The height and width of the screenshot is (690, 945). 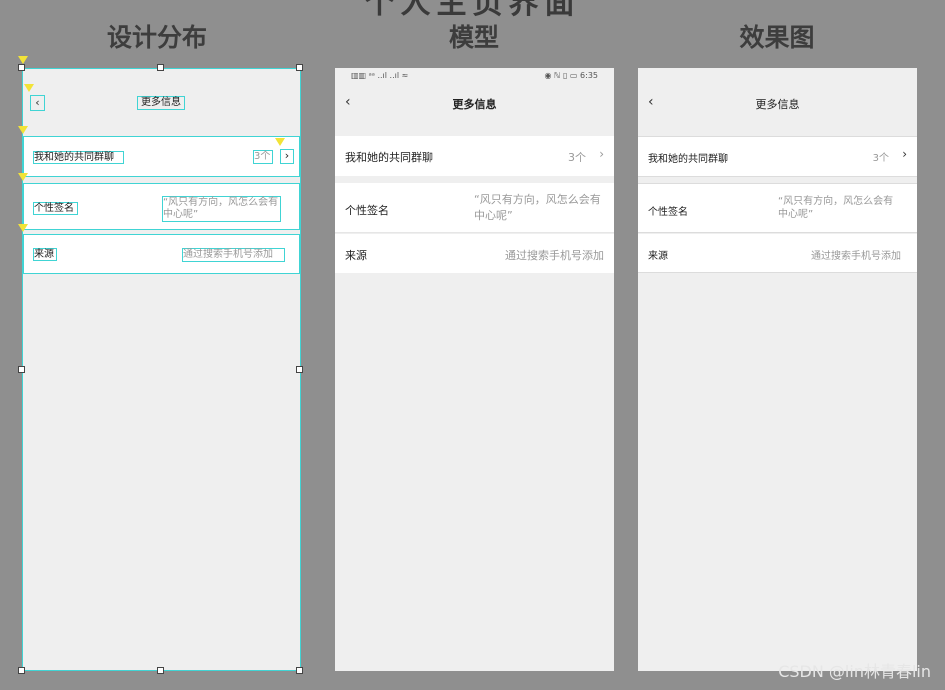 I want to click on column-title-model: 模型, so click(x=473, y=37).